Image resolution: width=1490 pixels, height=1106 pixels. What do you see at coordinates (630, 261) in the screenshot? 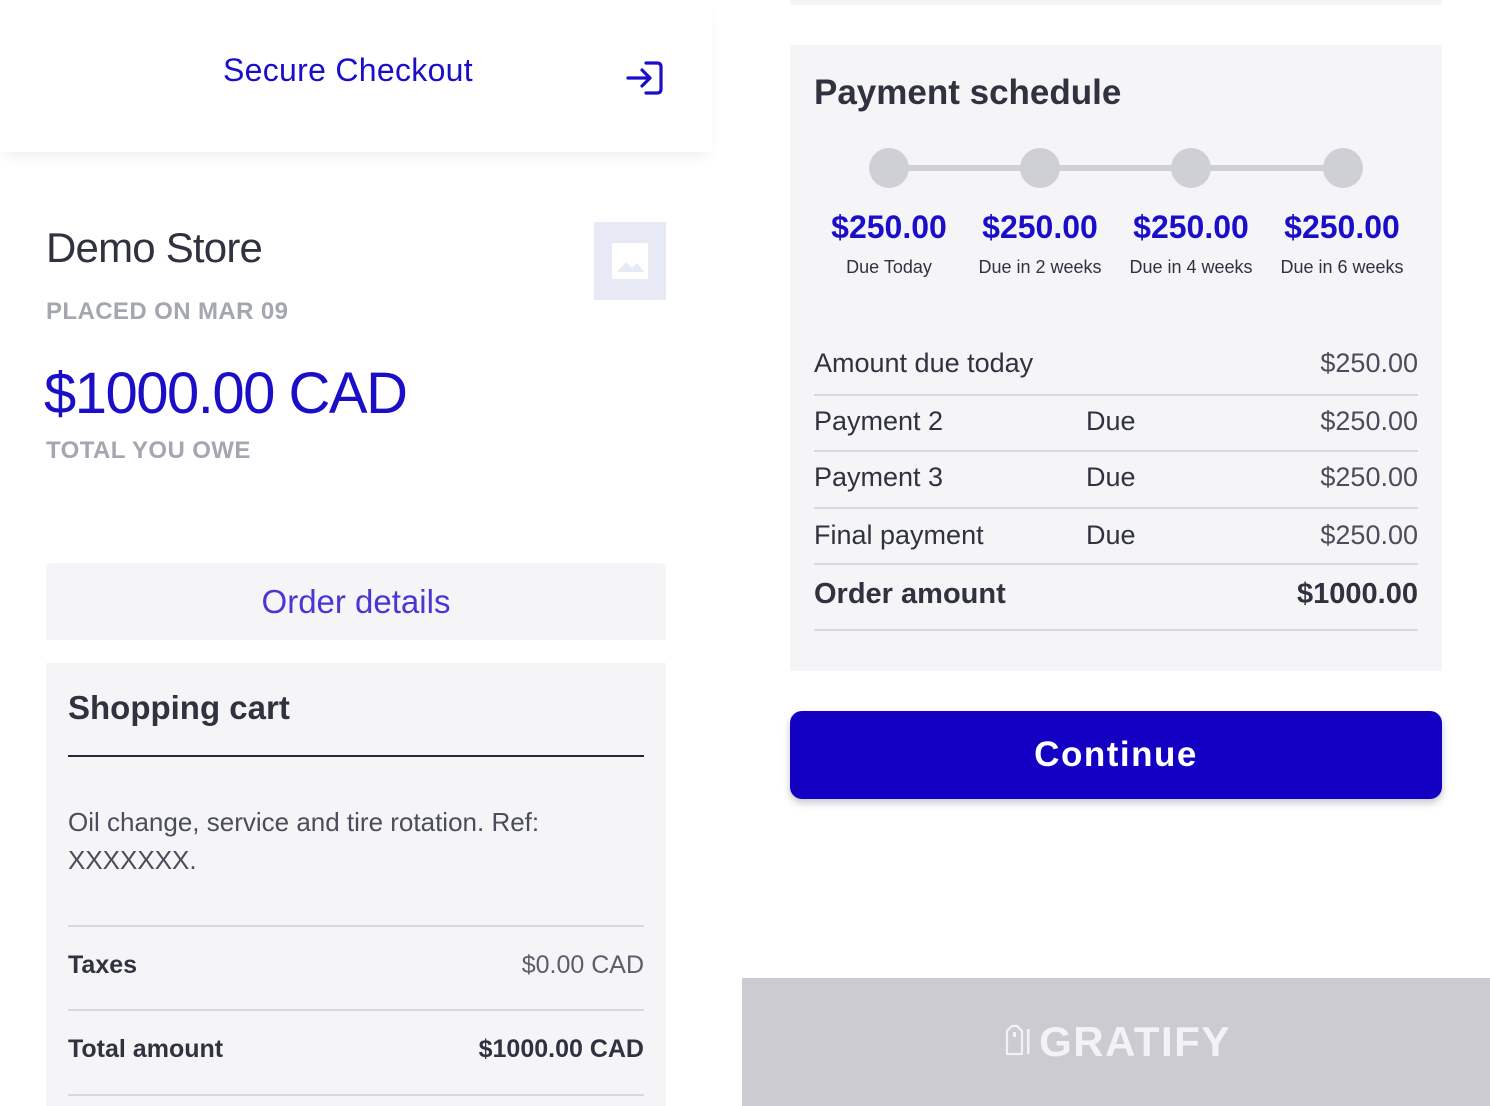
I see `image-placeholder-icon` at bounding box center [630, 261].